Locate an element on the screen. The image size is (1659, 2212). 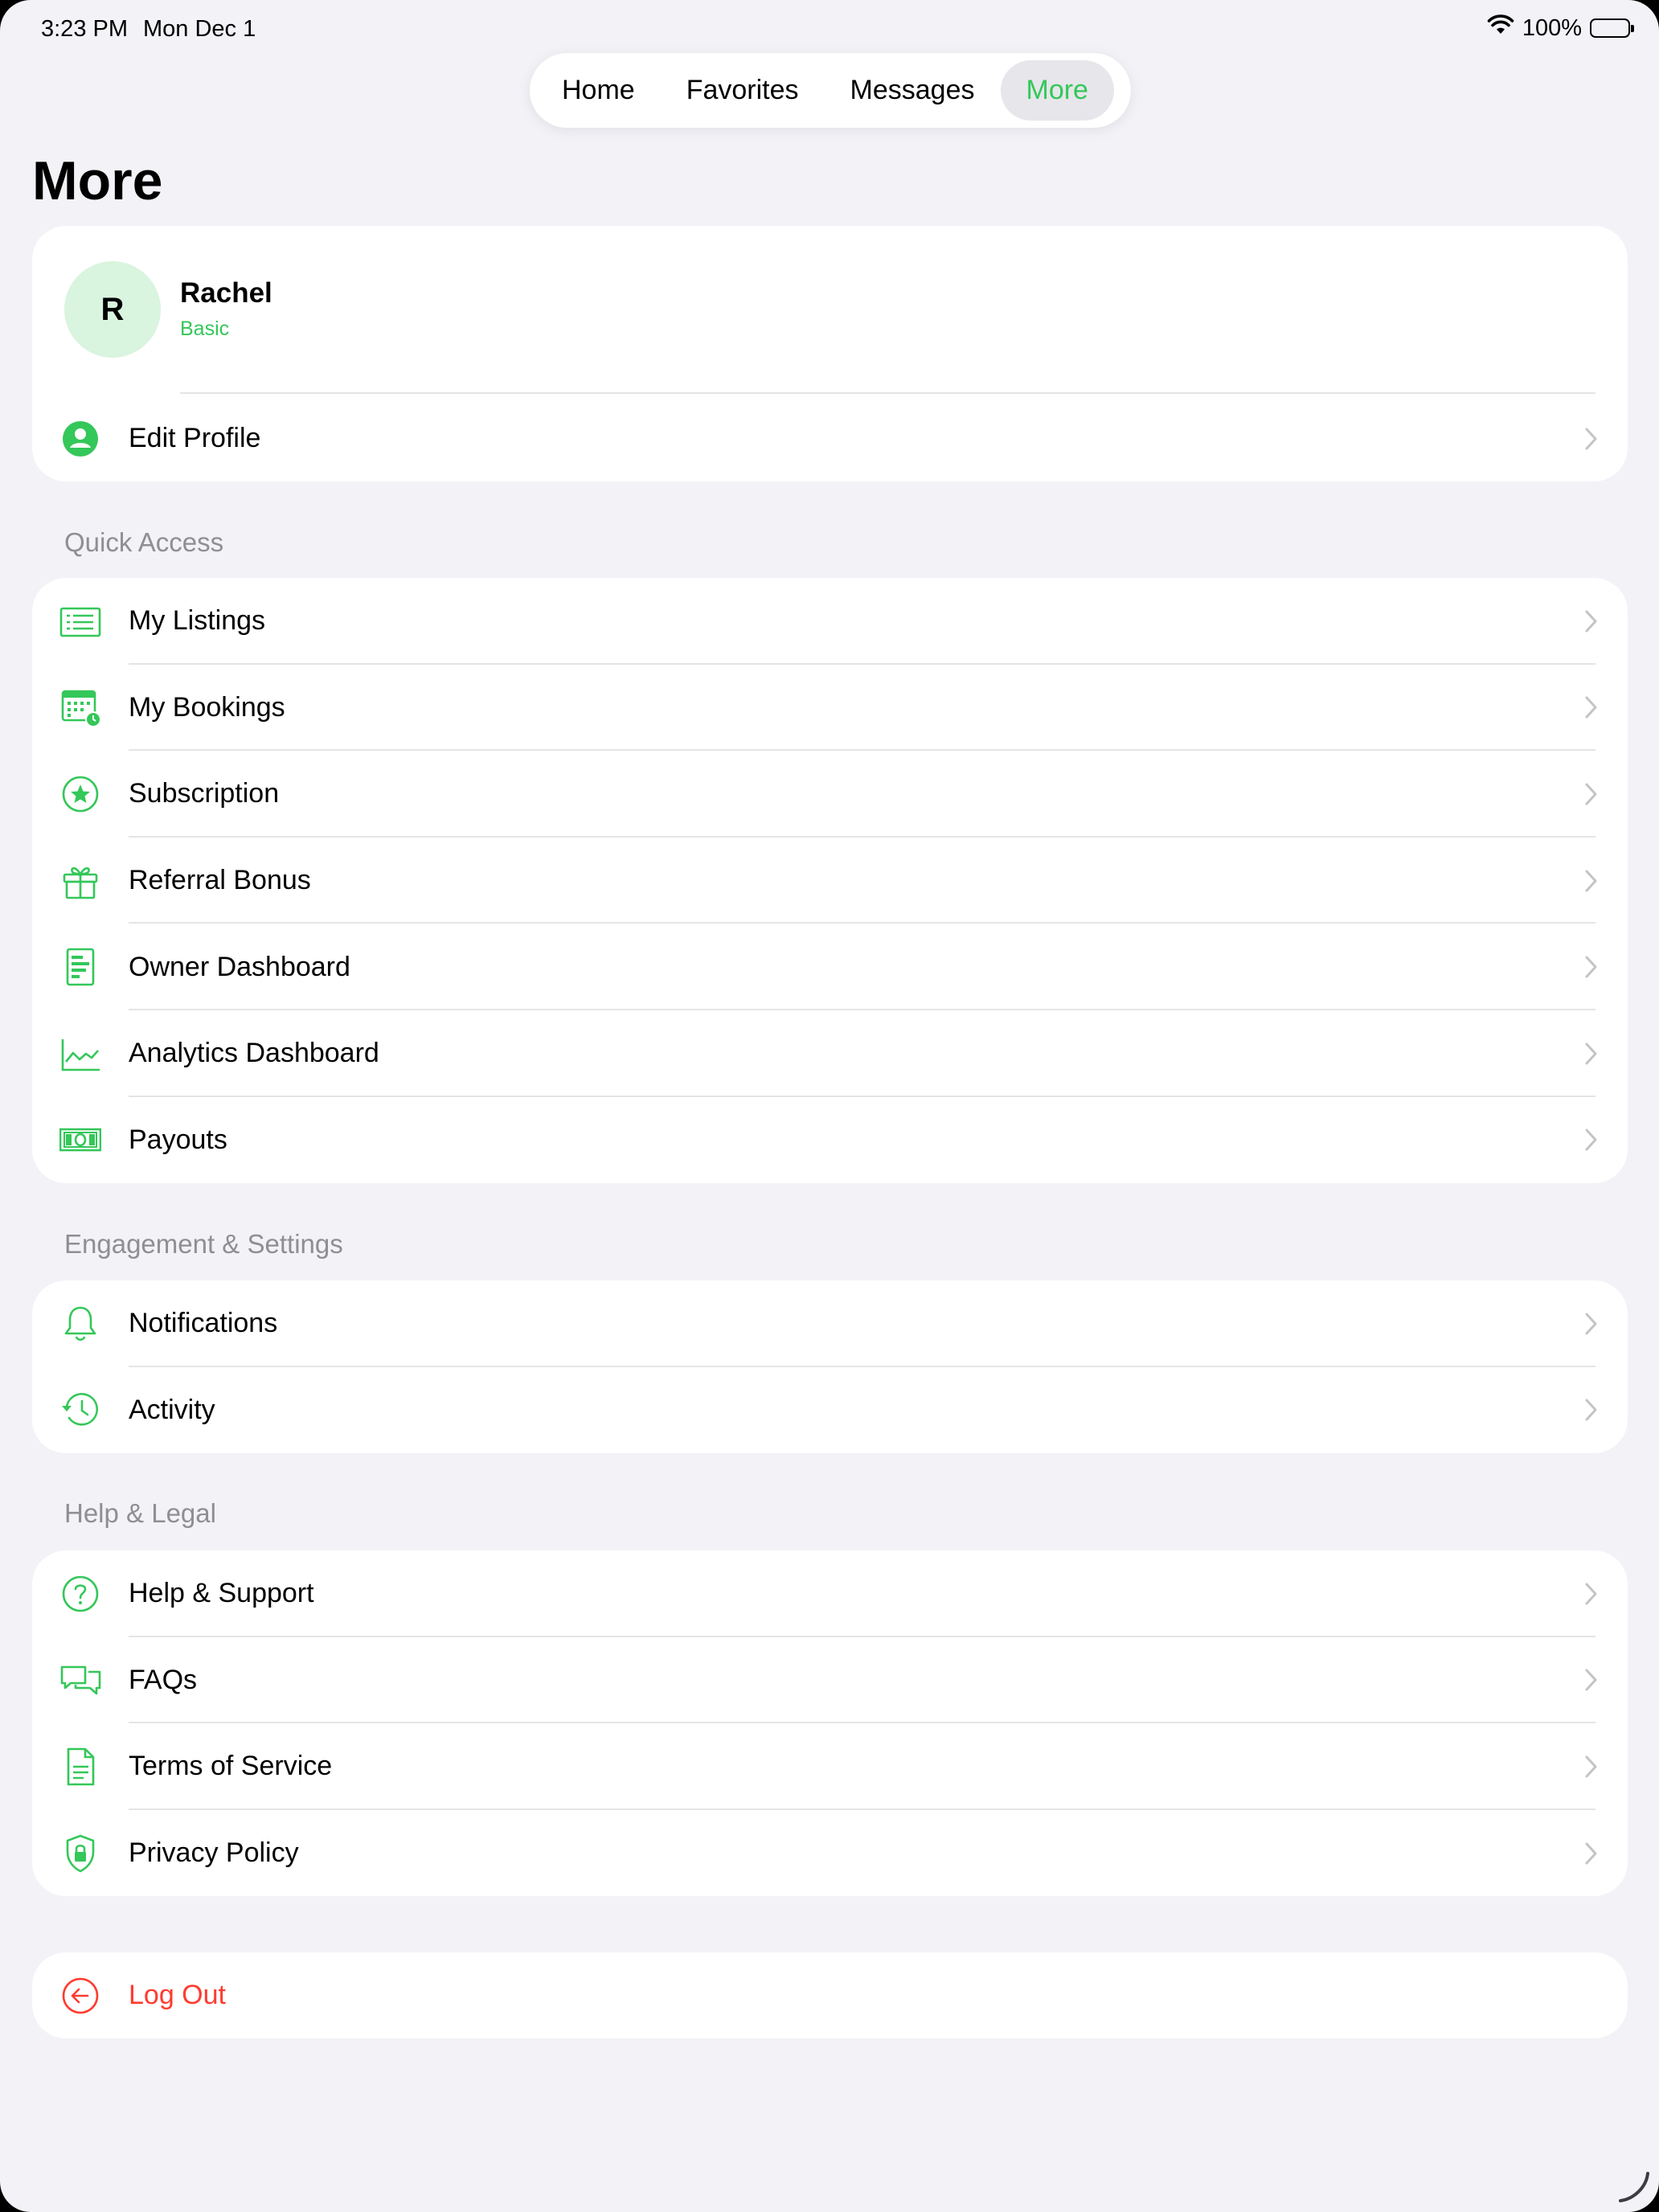
profile-name: Rachel is located at coordinates (226, 293).